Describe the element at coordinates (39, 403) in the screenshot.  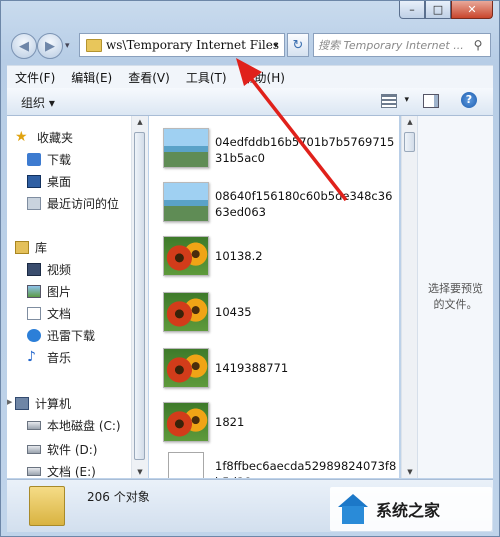
I see `sidebar-computer: ▶ 计算机` at that location.